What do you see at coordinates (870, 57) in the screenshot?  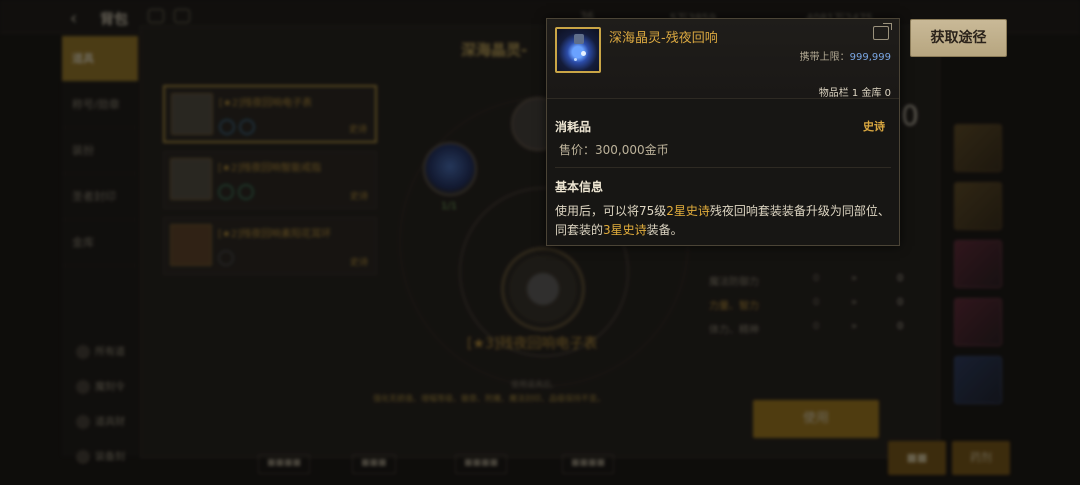 I see `carry-limit-value: 999,999` at bounding box center [870, 57].